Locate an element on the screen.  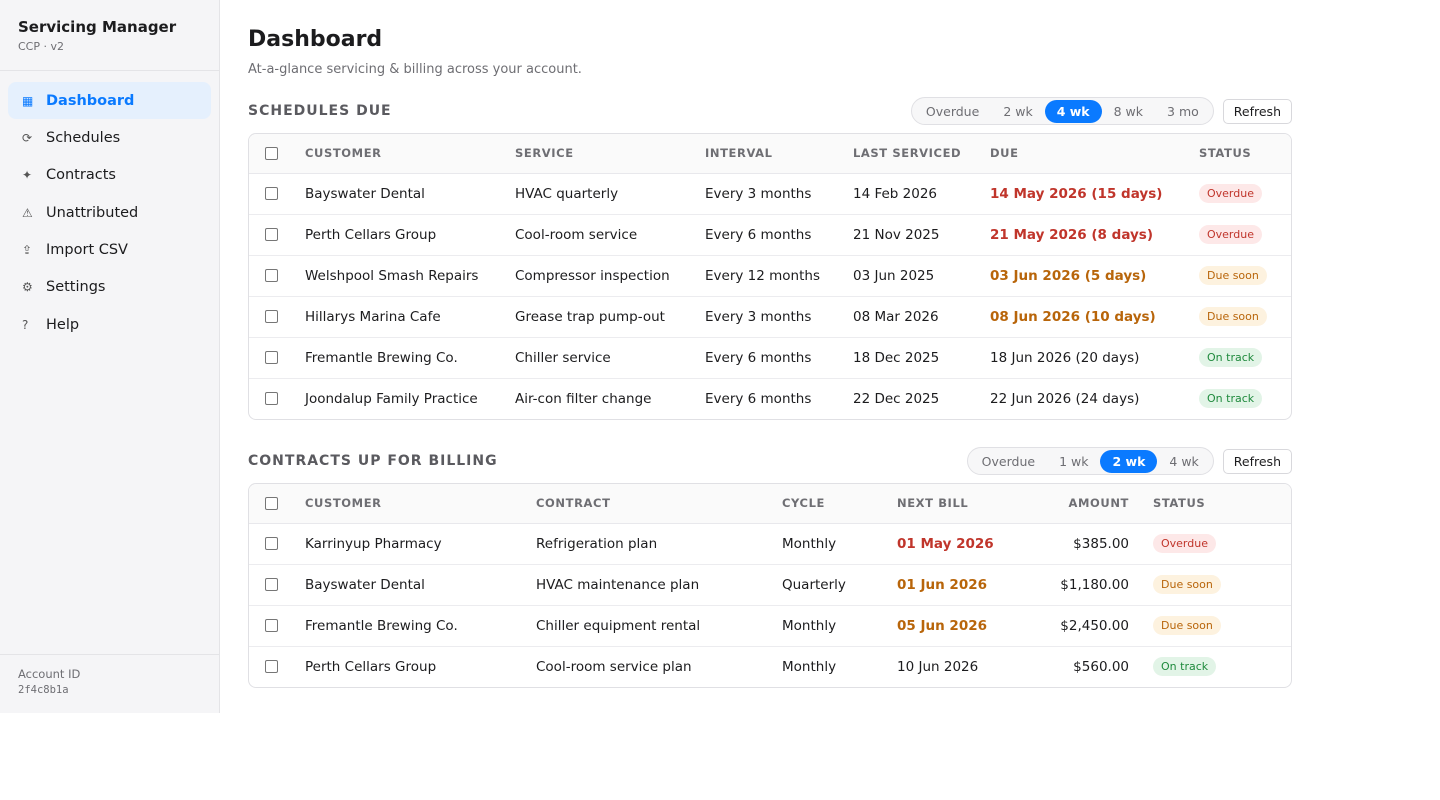
sidebar-item-label: Settings is located at coordinates (76, 287).